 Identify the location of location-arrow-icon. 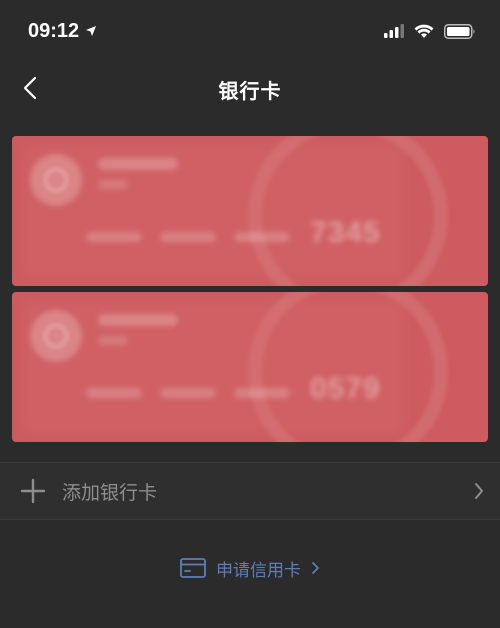
(91, 31).